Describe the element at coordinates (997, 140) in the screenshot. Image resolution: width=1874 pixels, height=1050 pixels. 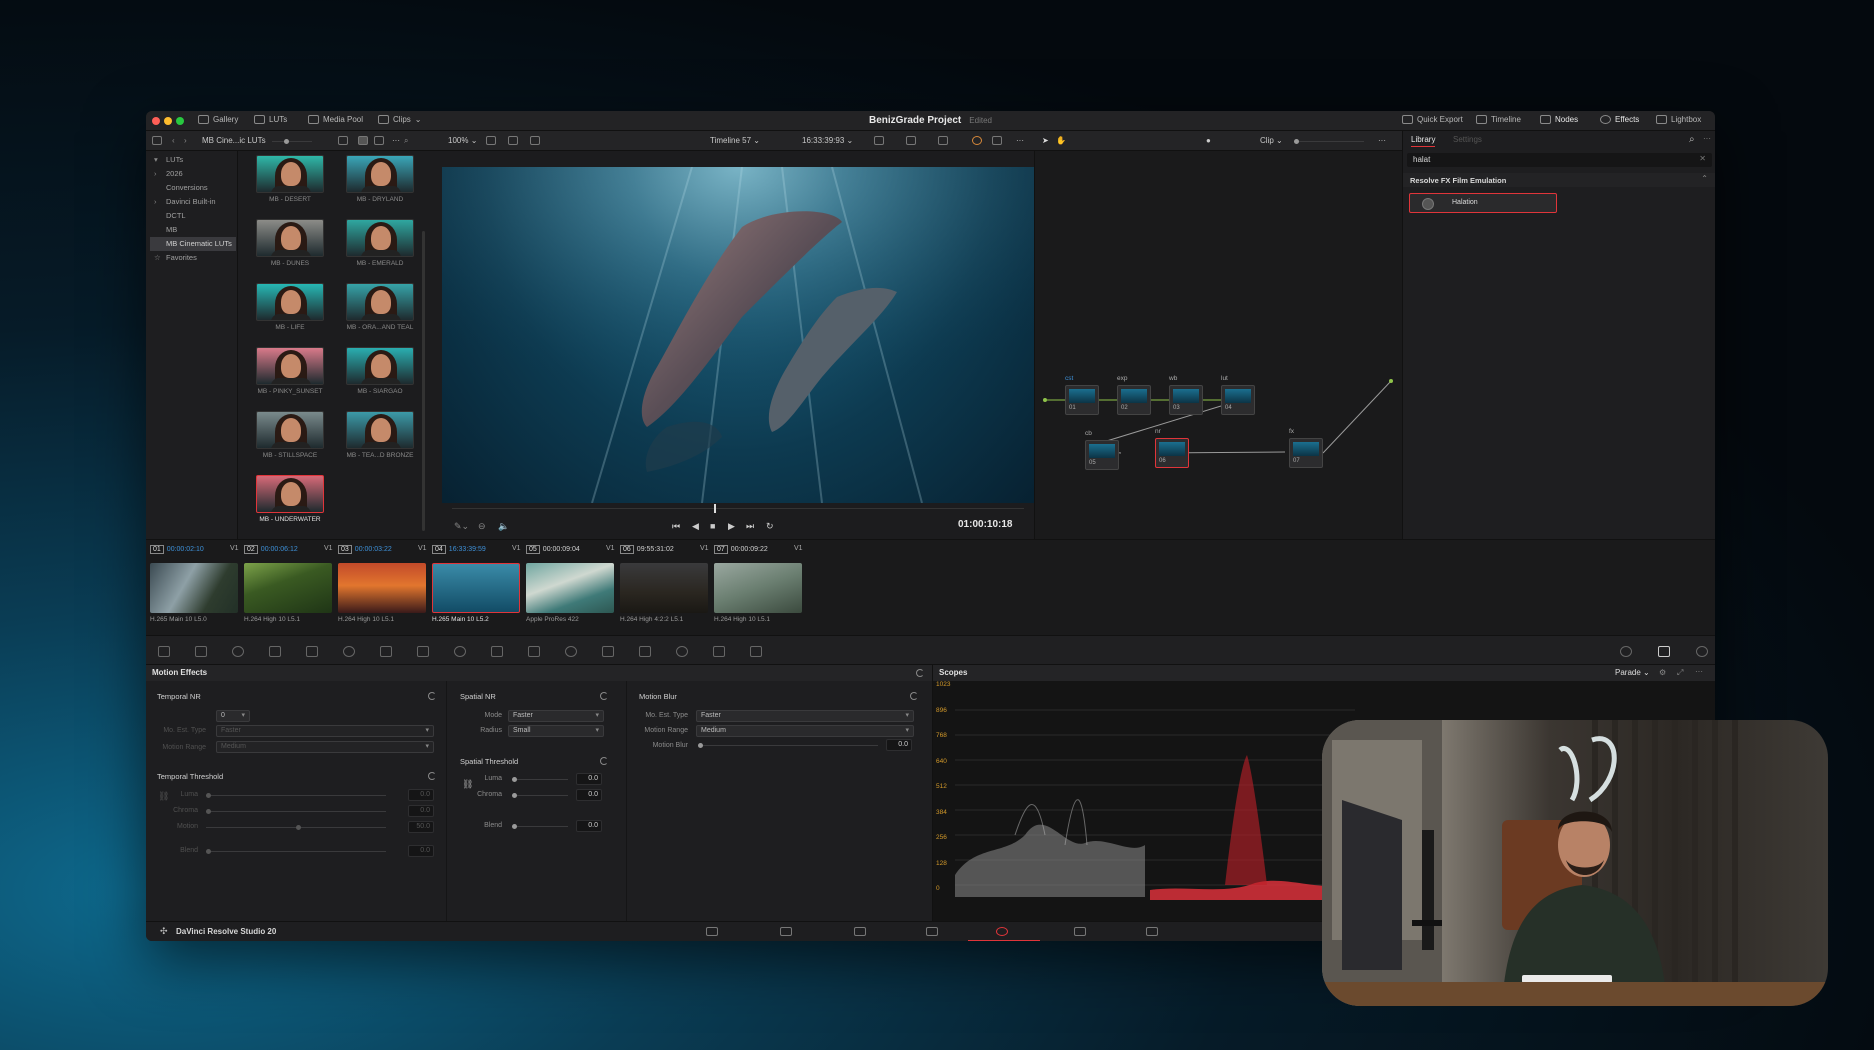
I see `fullscreen-icon` at that location.